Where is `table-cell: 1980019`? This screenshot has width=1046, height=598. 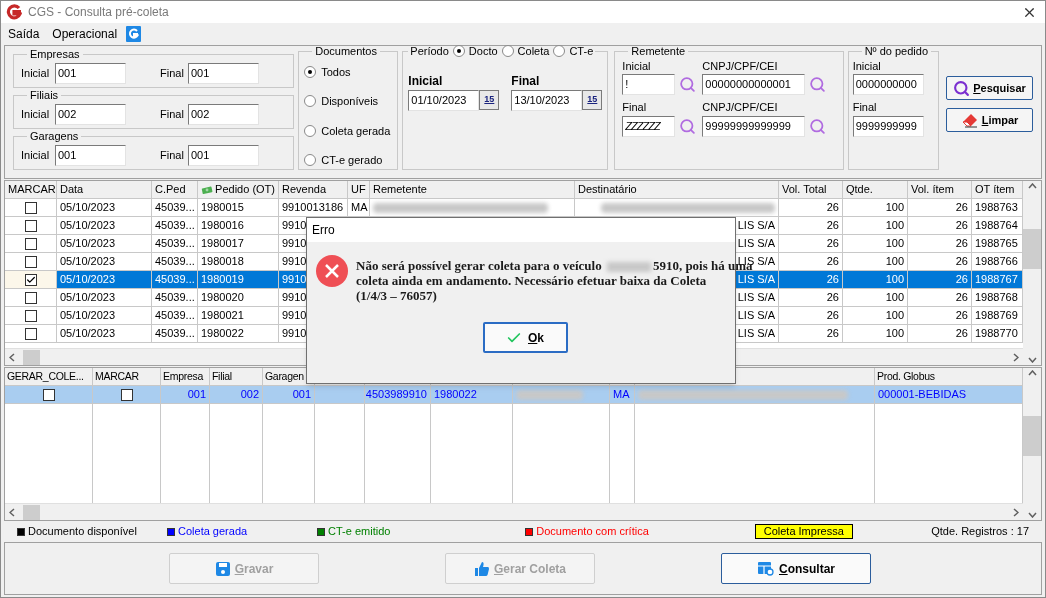 table-cell: 1980019 is located at coordinates (238, 280).